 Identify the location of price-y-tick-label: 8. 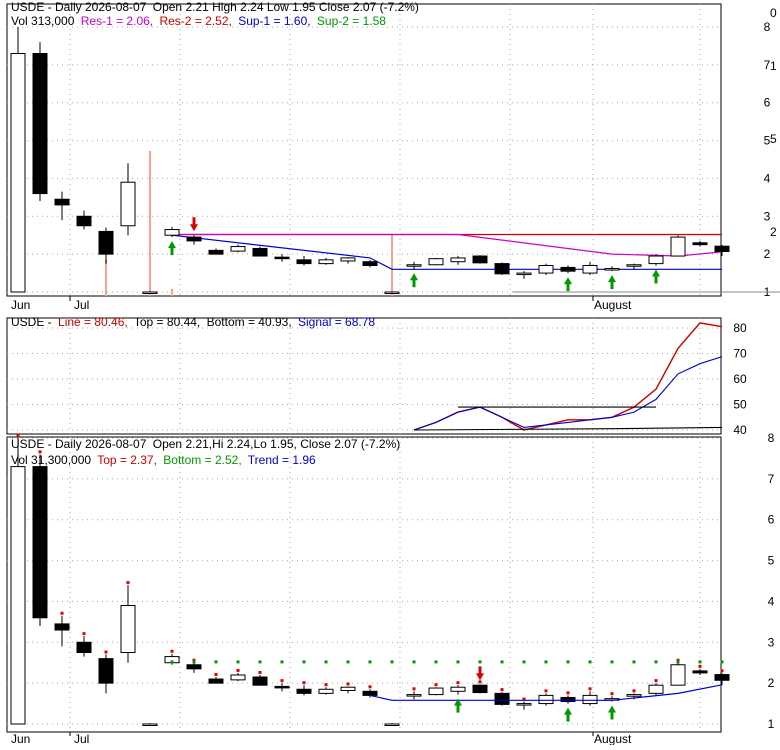
(767, 27).